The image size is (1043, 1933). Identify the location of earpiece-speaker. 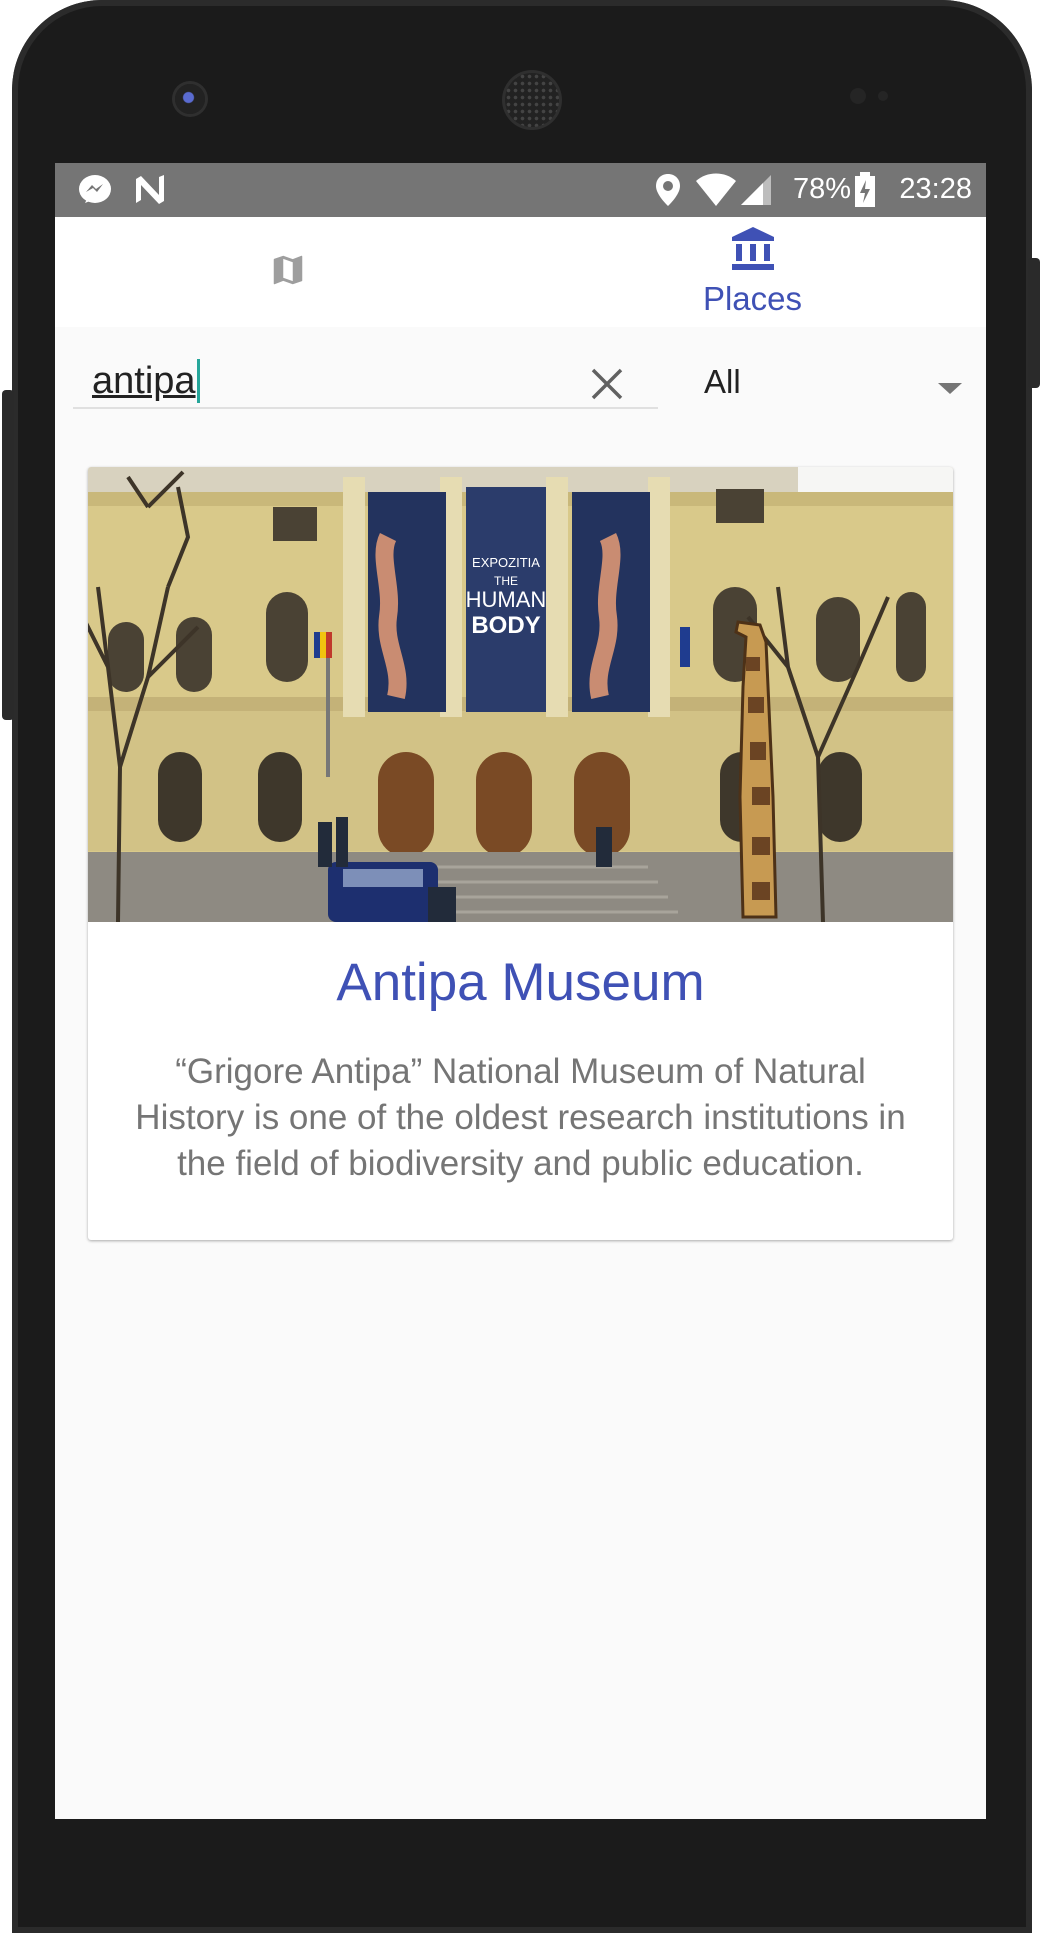
(532, 100).